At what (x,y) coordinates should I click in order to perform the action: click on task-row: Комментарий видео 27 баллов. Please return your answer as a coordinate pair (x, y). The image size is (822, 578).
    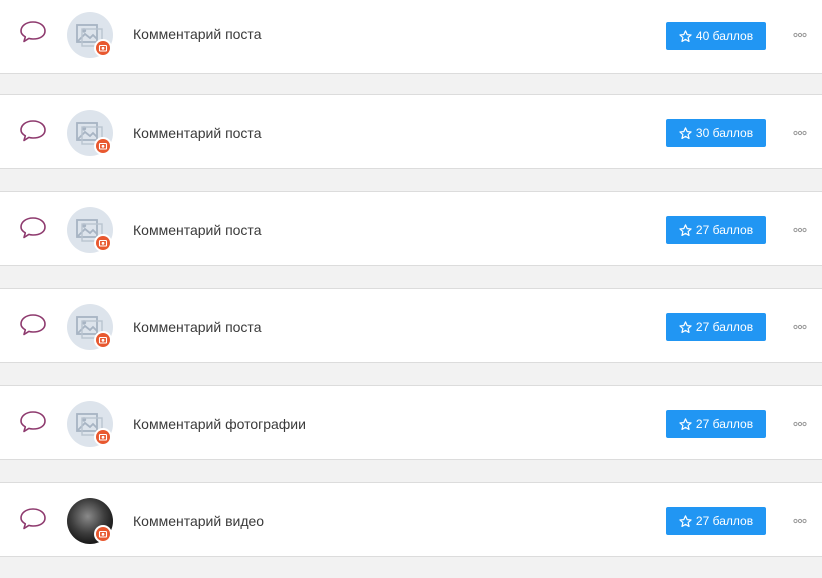
    Looking at the image, I should click on (411, 519).